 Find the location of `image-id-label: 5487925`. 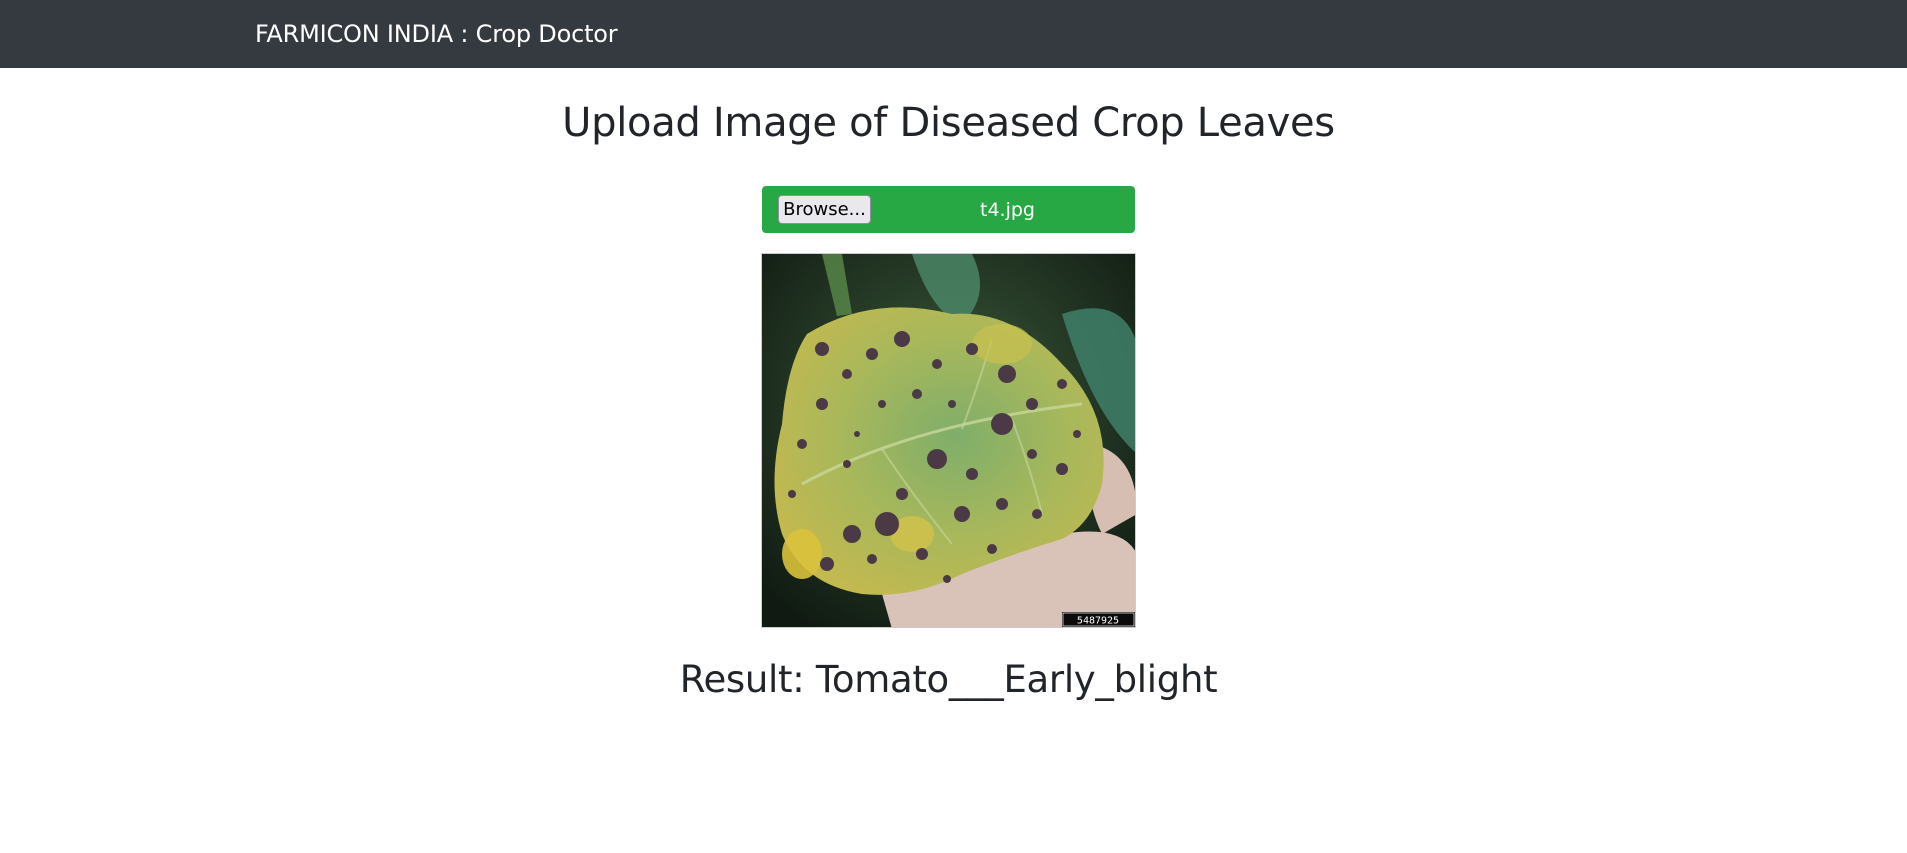

image-id-label: 5487925 is located at coordinates (1098, 621).